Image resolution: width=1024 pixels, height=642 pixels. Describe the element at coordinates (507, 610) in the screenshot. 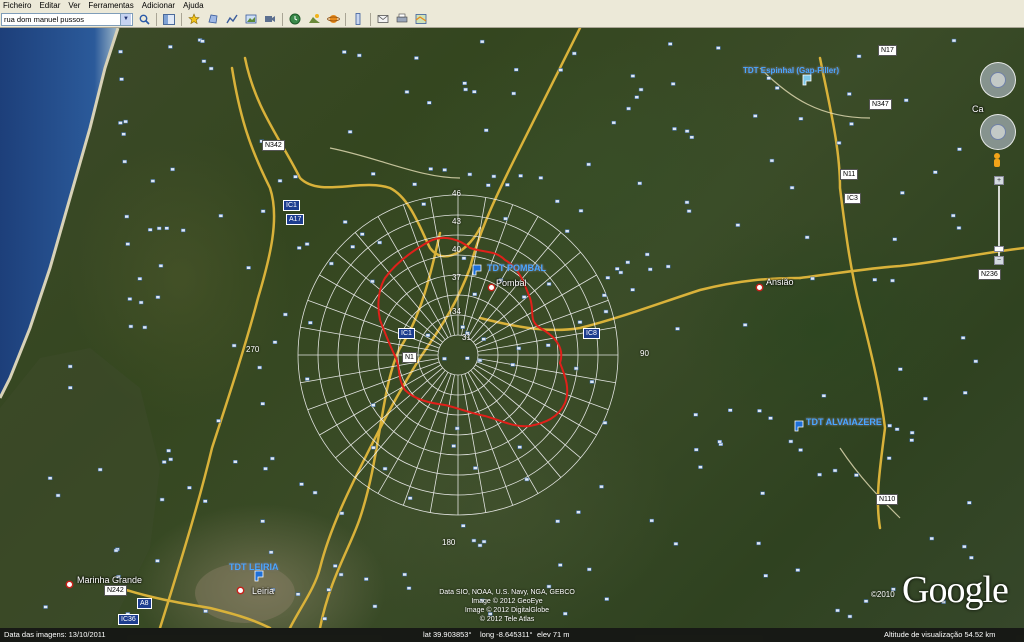

I see `attribution-line: Image © 2012 DigitalGlobe` at that location.